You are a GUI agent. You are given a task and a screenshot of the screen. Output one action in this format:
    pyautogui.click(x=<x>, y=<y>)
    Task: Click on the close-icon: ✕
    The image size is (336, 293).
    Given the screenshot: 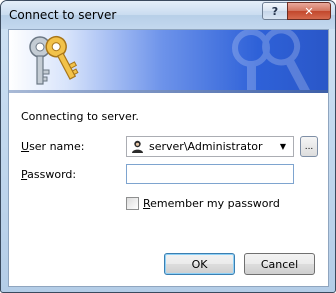 What is the action you would take?
    pyautogui.click(x=309, y=11)
    